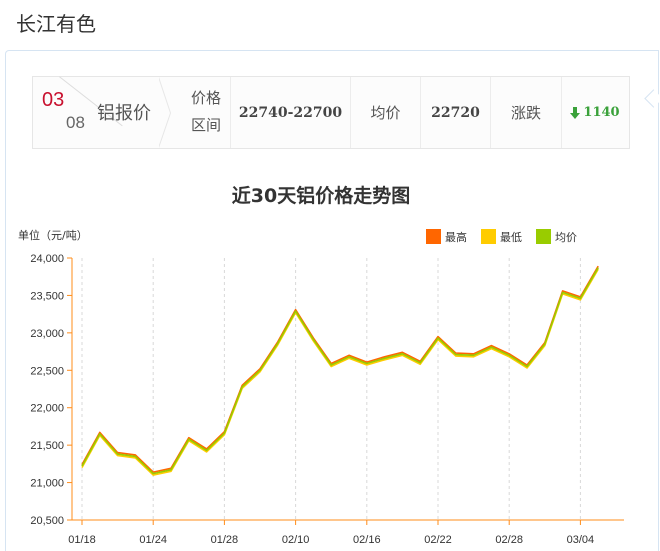  Describe the element at coordinates (153, 540) in the screenshot. I see `x-tick-label: 01/24` at that location.